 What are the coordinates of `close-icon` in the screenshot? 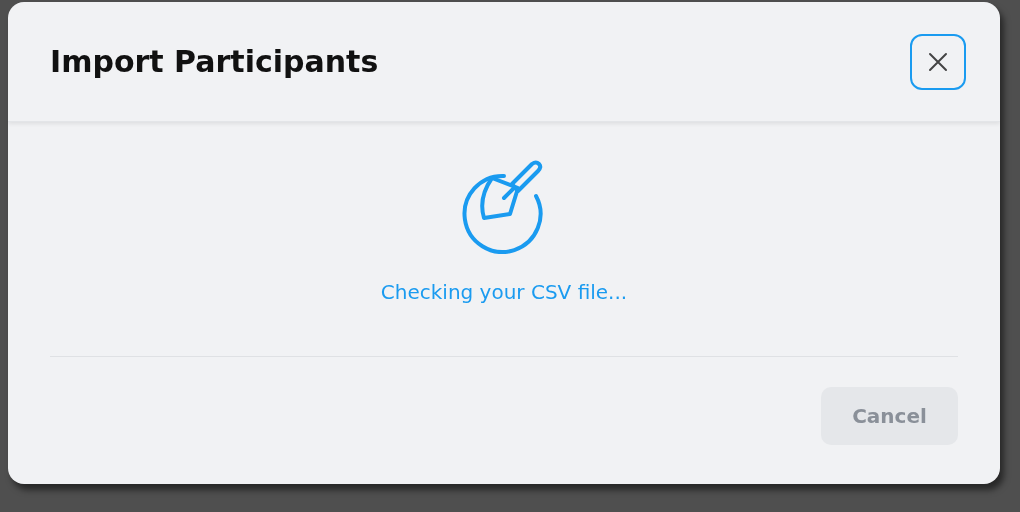 It's located at (938, 61).